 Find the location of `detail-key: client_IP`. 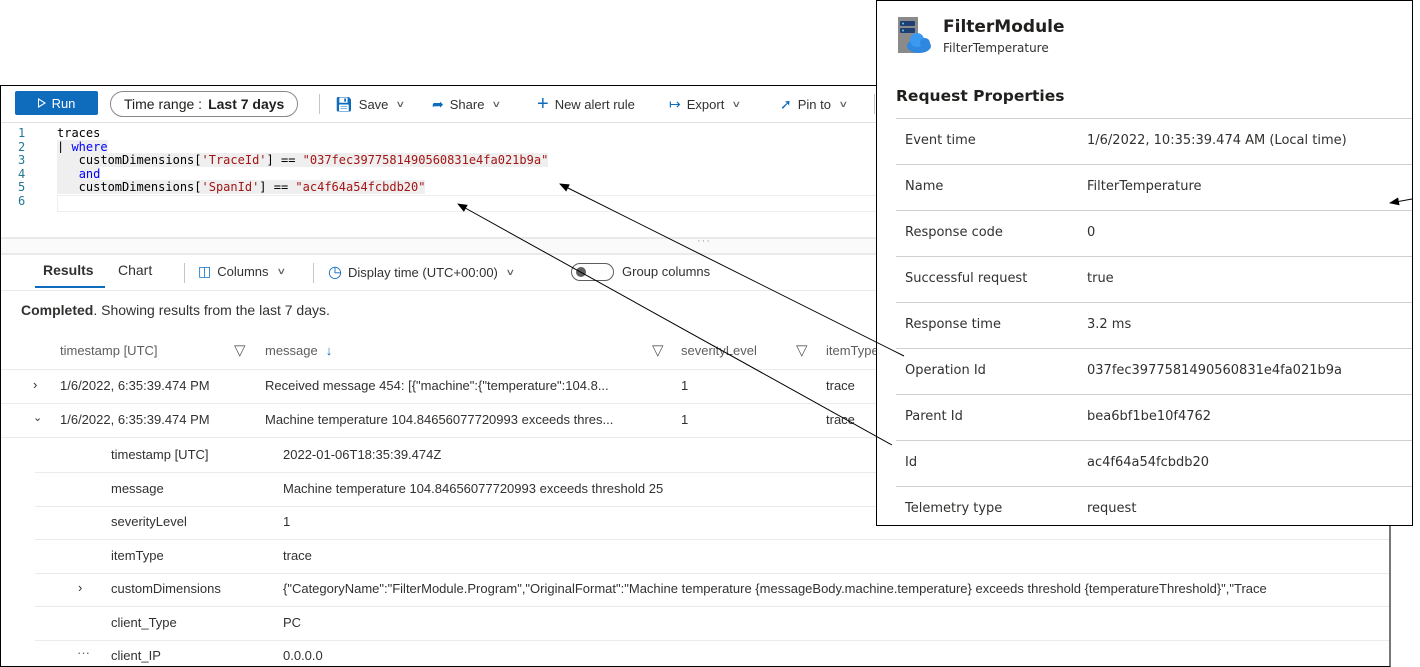

detail-key: client_IP is located at coordinates (136, 655).